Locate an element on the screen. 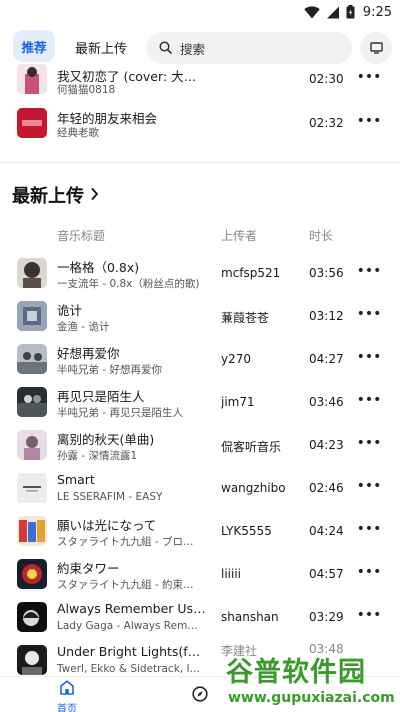  song-title: 好想再爱你 is located at coordinates (88, 353).